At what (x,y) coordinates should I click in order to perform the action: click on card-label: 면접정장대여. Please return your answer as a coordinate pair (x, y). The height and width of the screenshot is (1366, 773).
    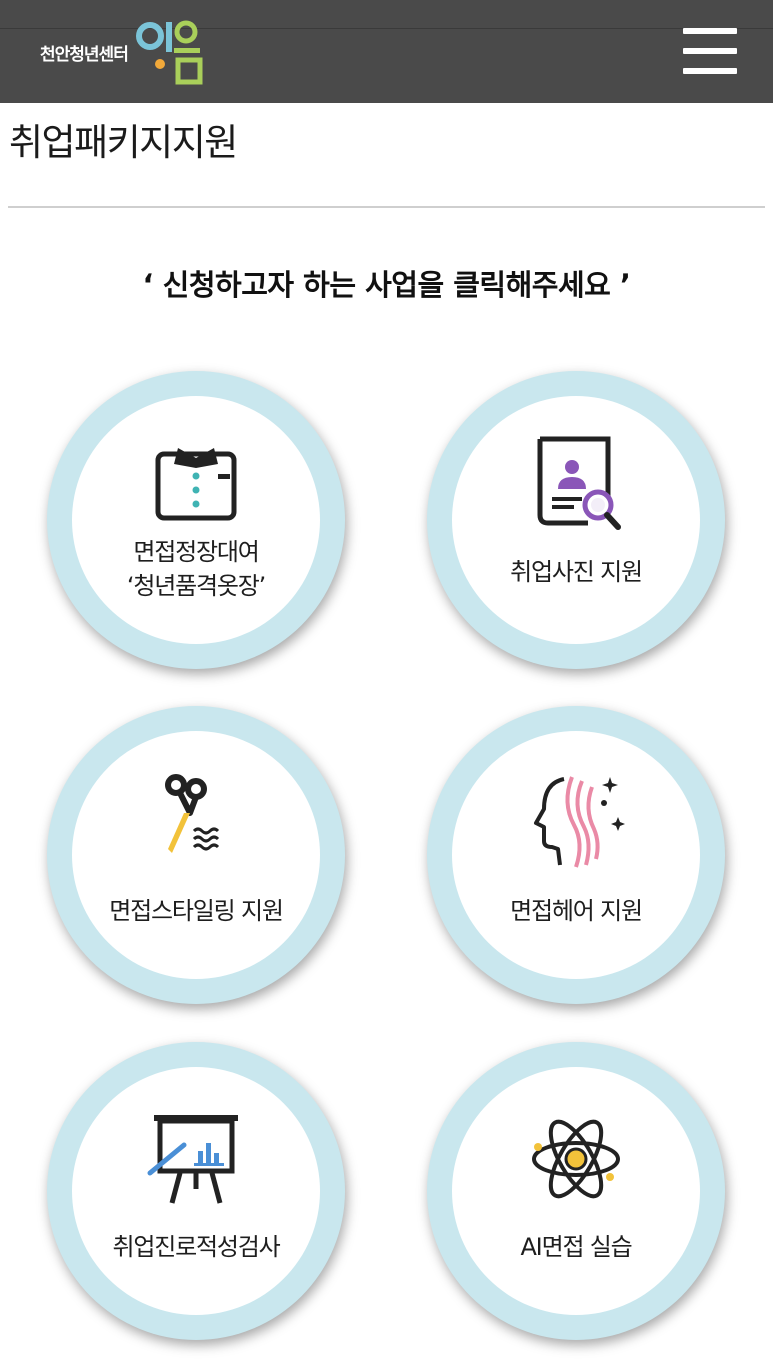
    Looking at the image, I should click on (196, 552).